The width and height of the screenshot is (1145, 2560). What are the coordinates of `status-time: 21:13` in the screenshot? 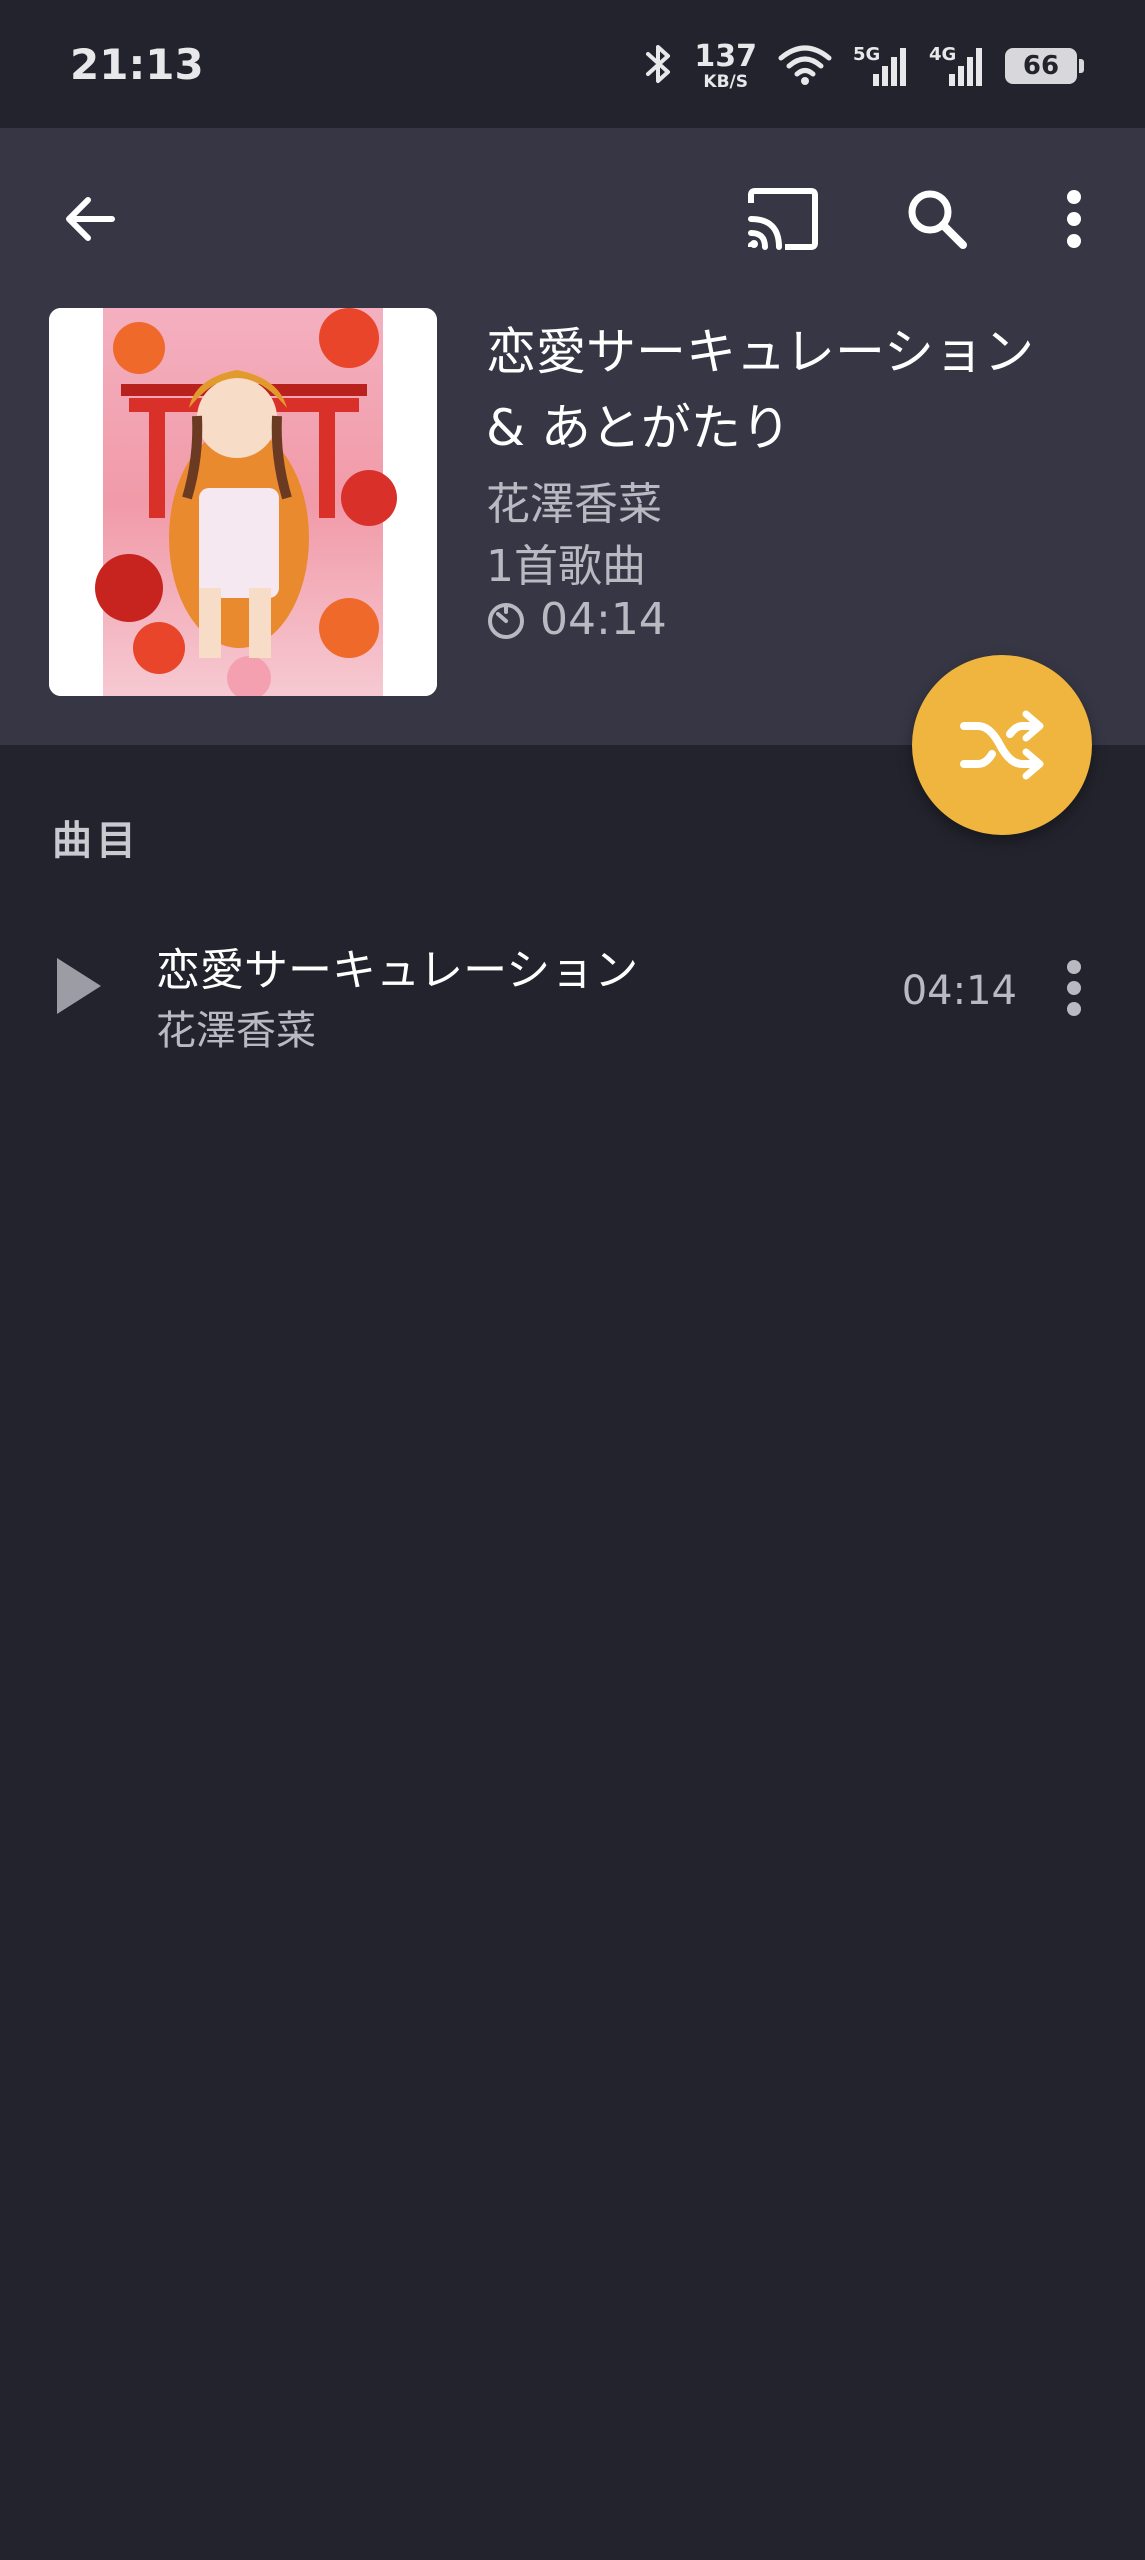 It's located at (137, 64).